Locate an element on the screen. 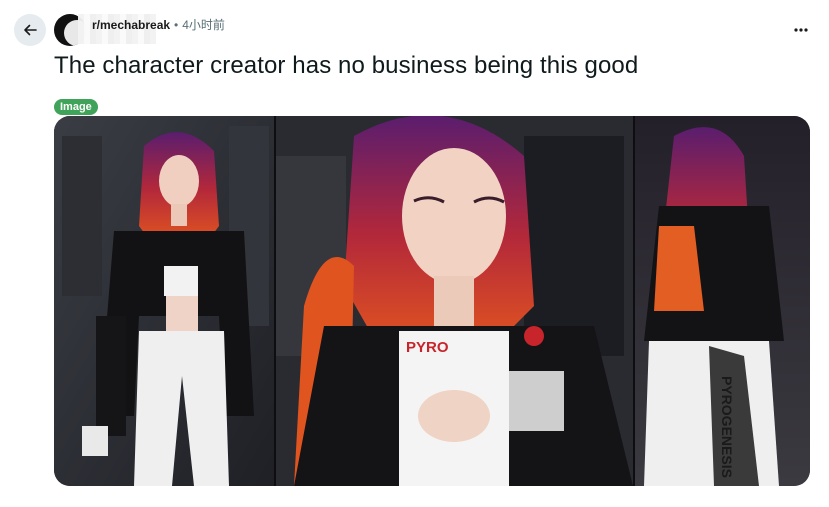 This screenshot has width=829, height=507. post-meta: r/mechabreak • 4小时前 is located at coordinates (158, 24).